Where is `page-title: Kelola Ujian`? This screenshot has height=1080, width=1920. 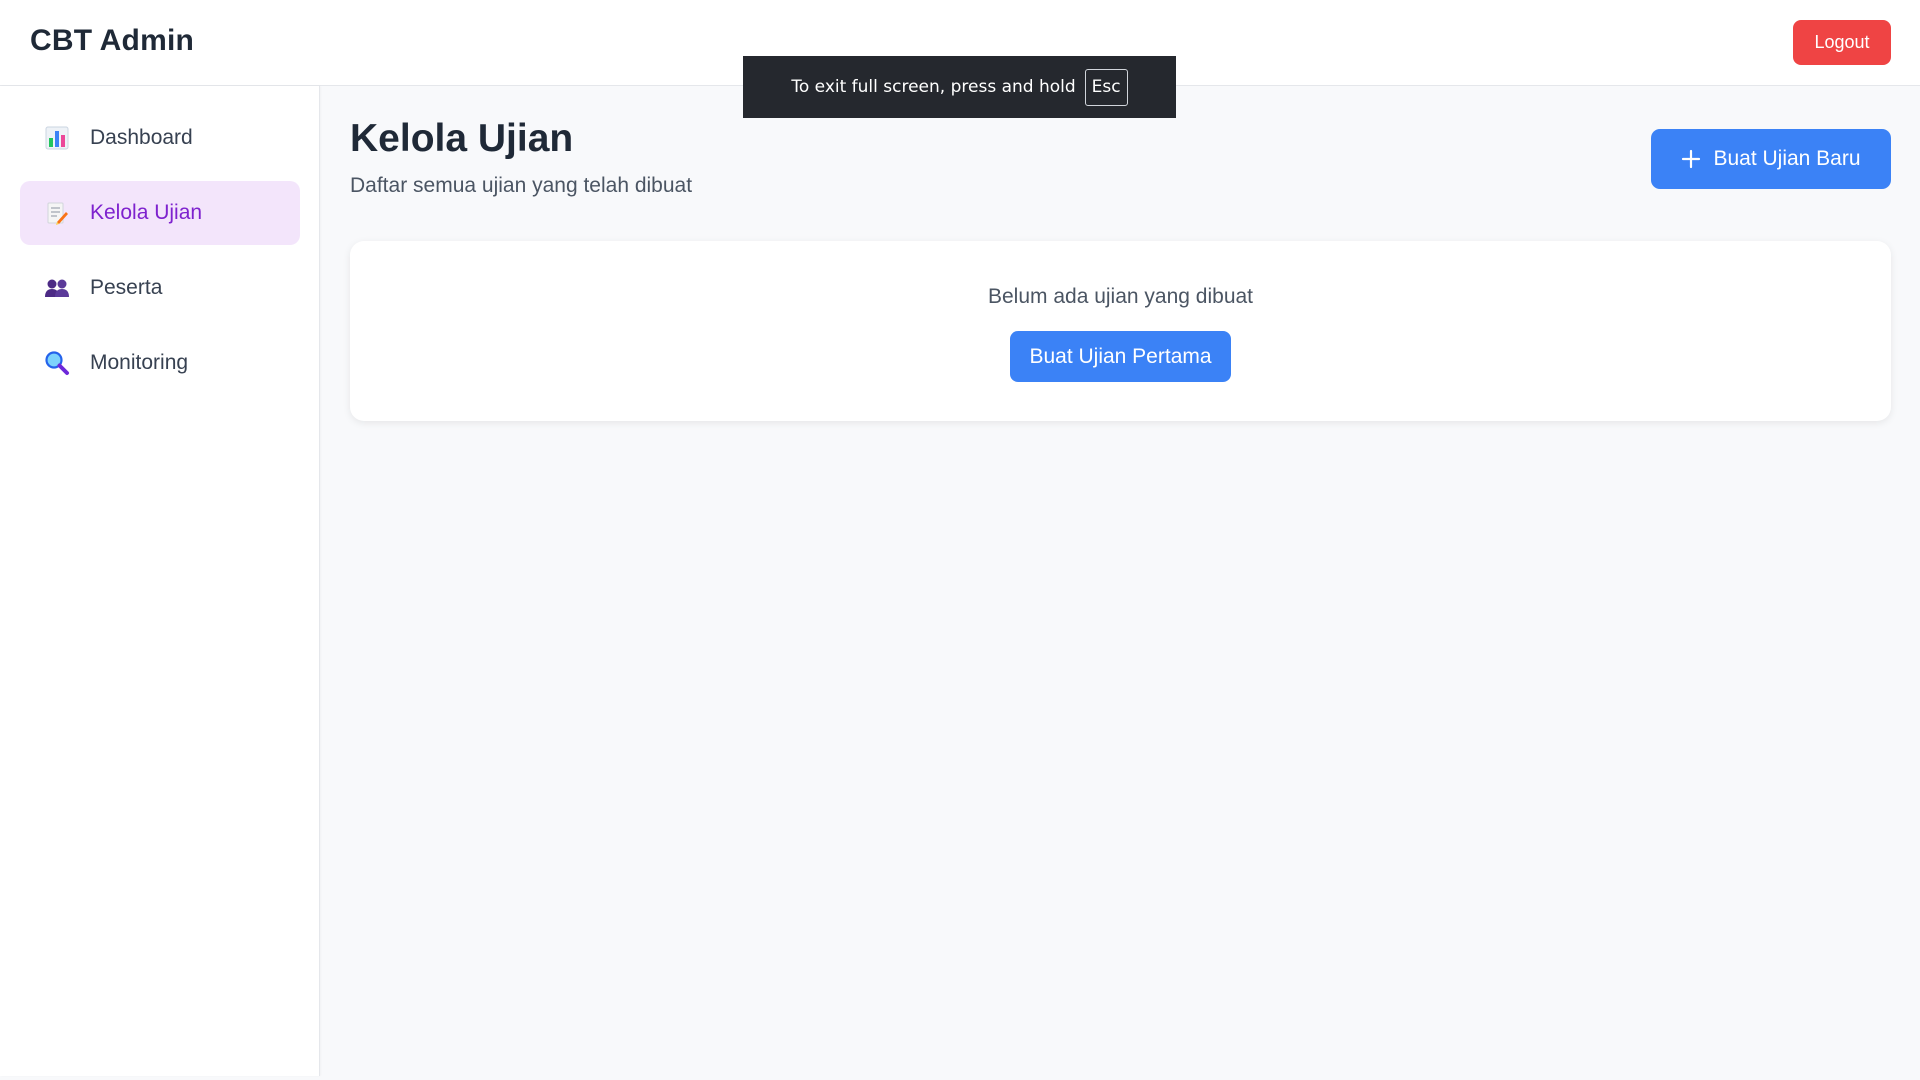
page-title: Kelola Ujian is located at coordinates (462, 138).